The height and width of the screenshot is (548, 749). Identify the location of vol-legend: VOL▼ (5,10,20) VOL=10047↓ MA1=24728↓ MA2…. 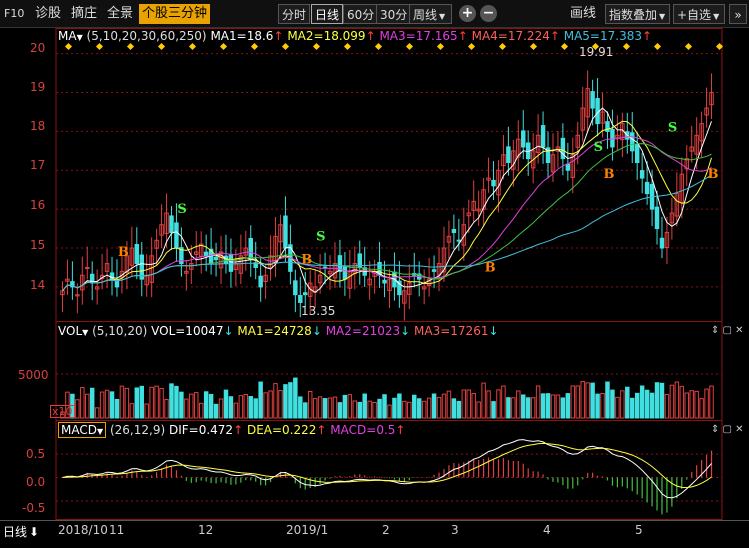
(278, 331).